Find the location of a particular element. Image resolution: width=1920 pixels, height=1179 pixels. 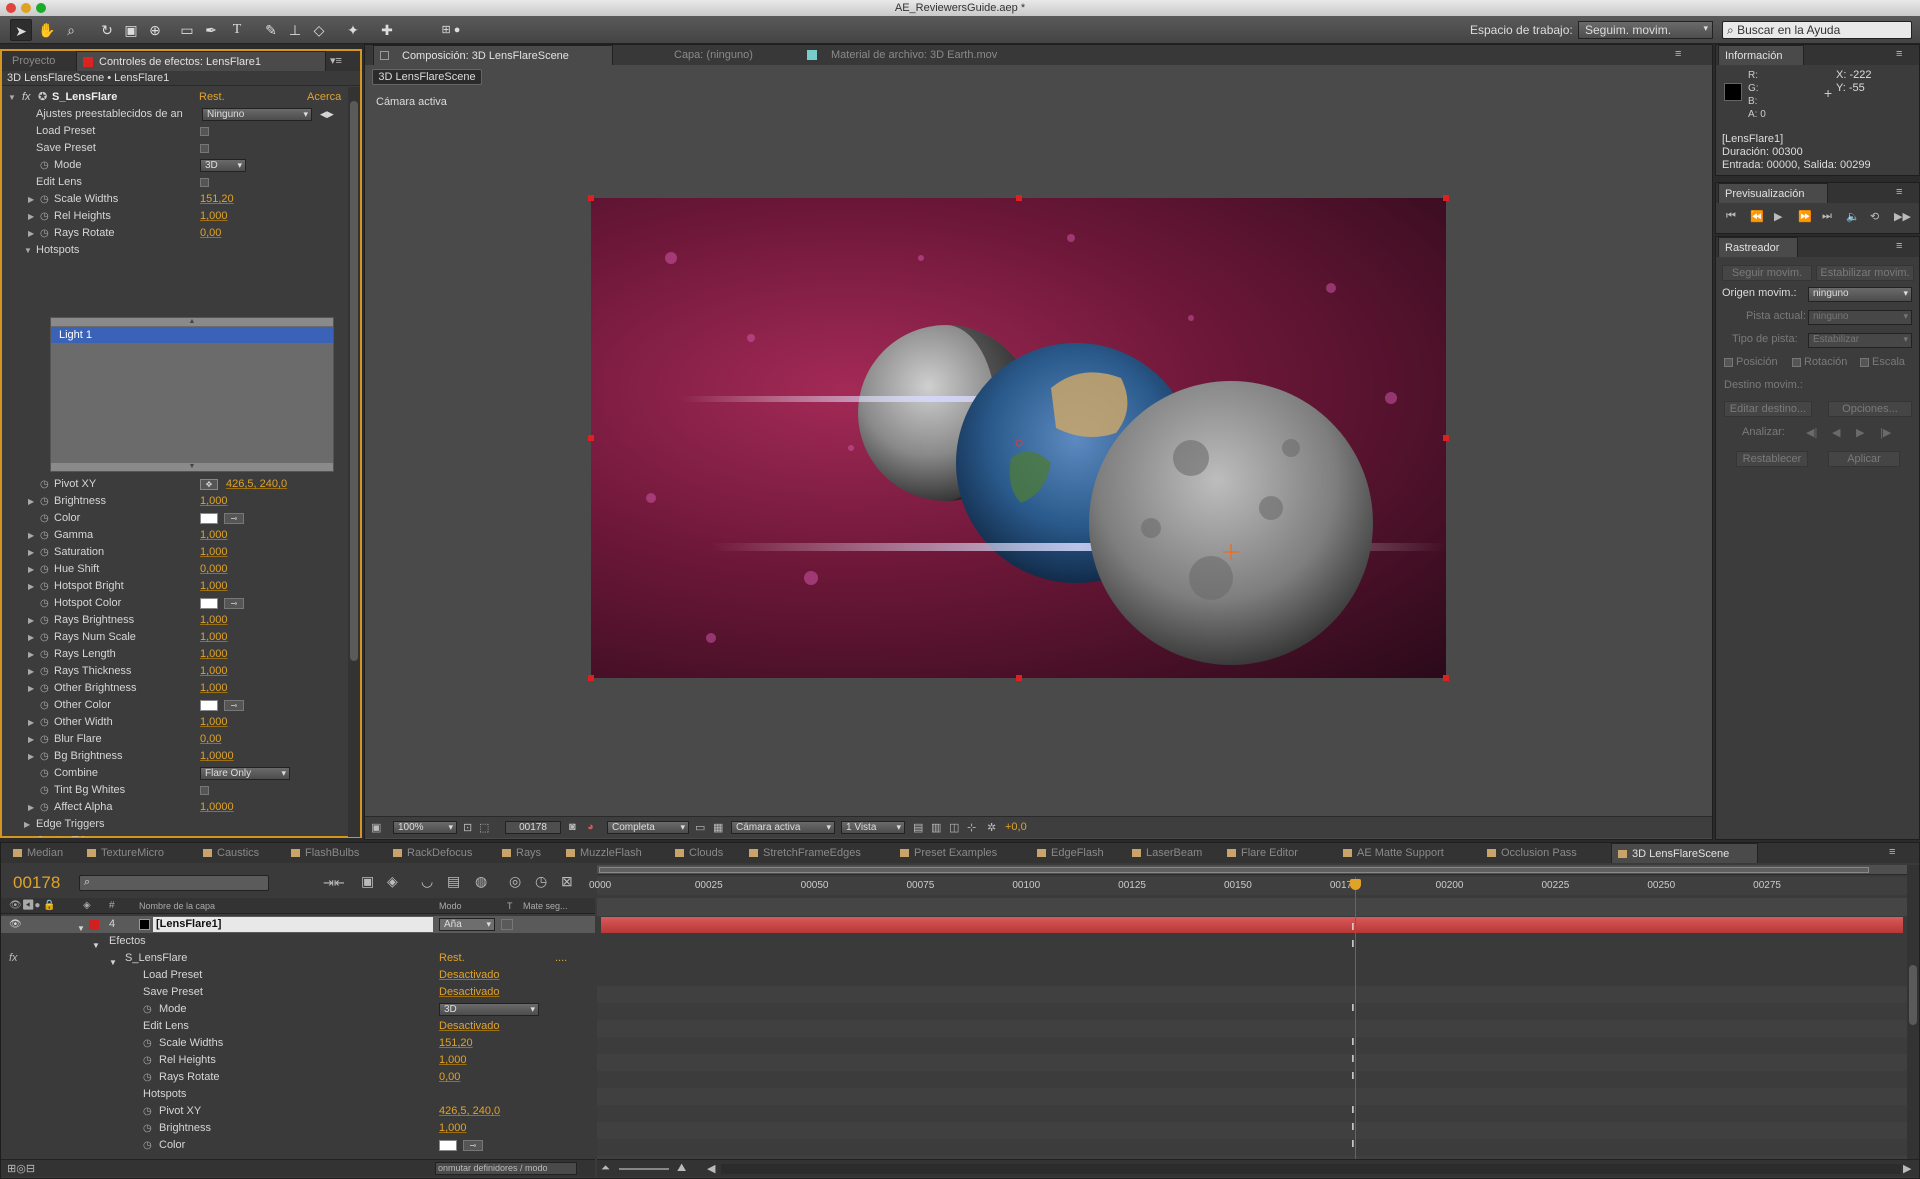

tab-footage: Material de archivo: 3D Earth.mov is located at coordinates (925, 55).